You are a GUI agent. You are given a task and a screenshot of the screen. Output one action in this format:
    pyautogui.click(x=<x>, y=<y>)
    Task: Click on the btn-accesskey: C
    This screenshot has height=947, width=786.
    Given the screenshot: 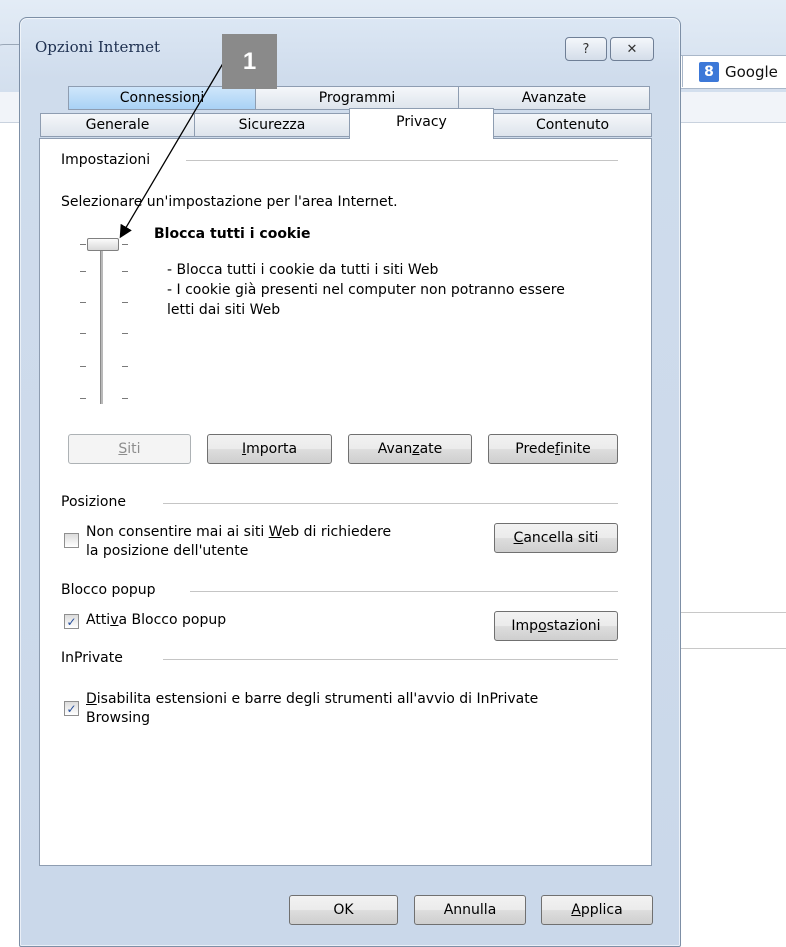 What is the action you would take?
    pyautogui.click(x=518, y=538)
    